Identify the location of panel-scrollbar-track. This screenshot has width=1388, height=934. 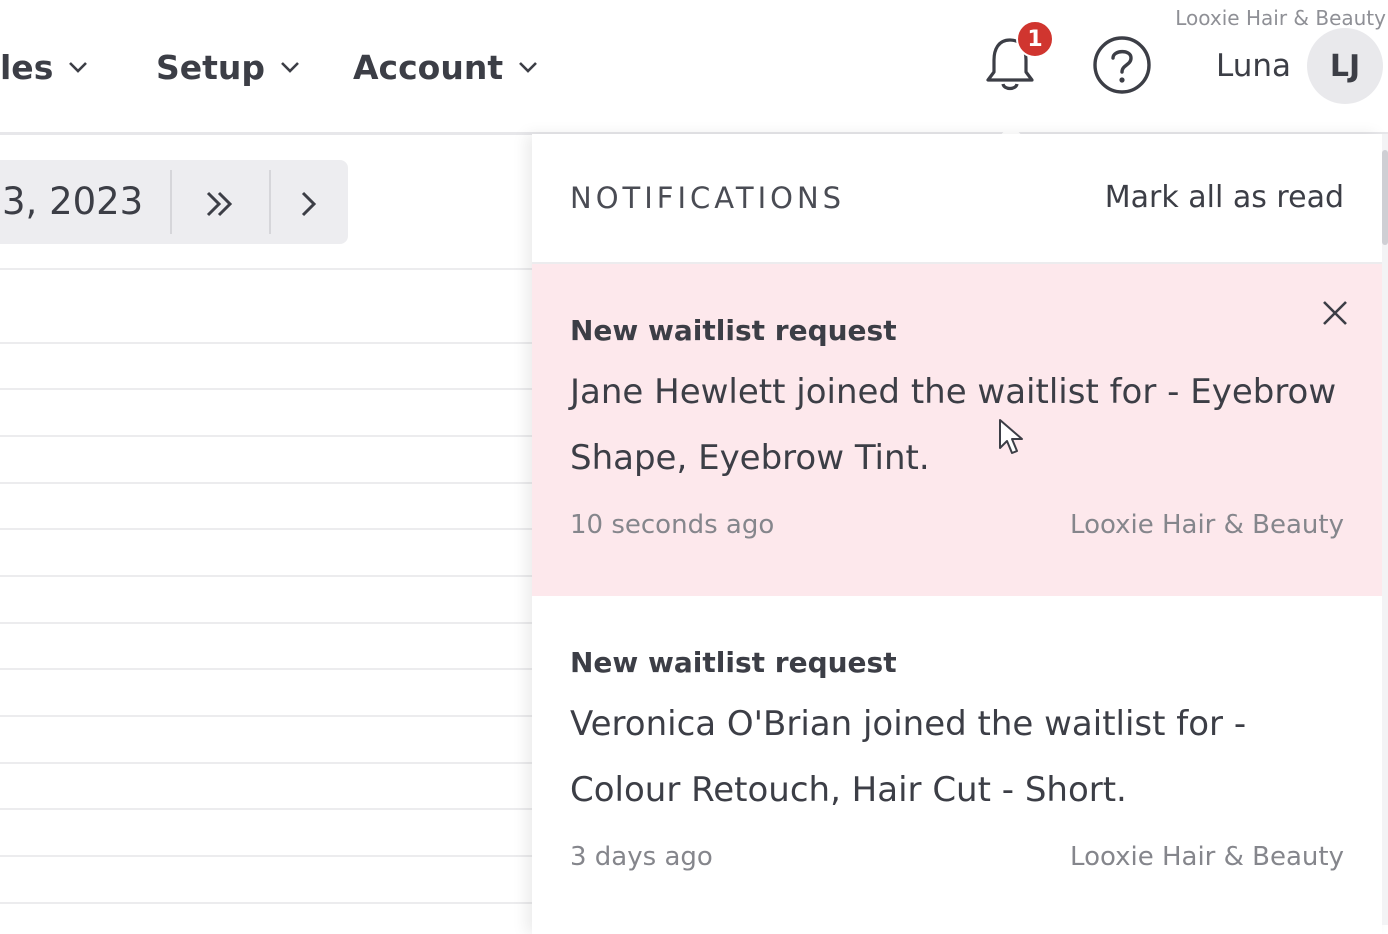
(1385, 529).